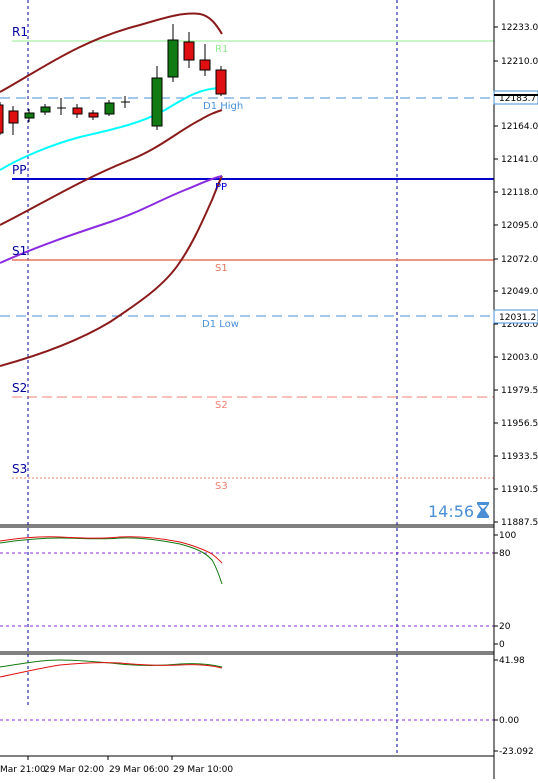  What do you see at coordinates (111, 129) in the screenshot?
I see `fast-moving-average` at bounding box center [111, 129].